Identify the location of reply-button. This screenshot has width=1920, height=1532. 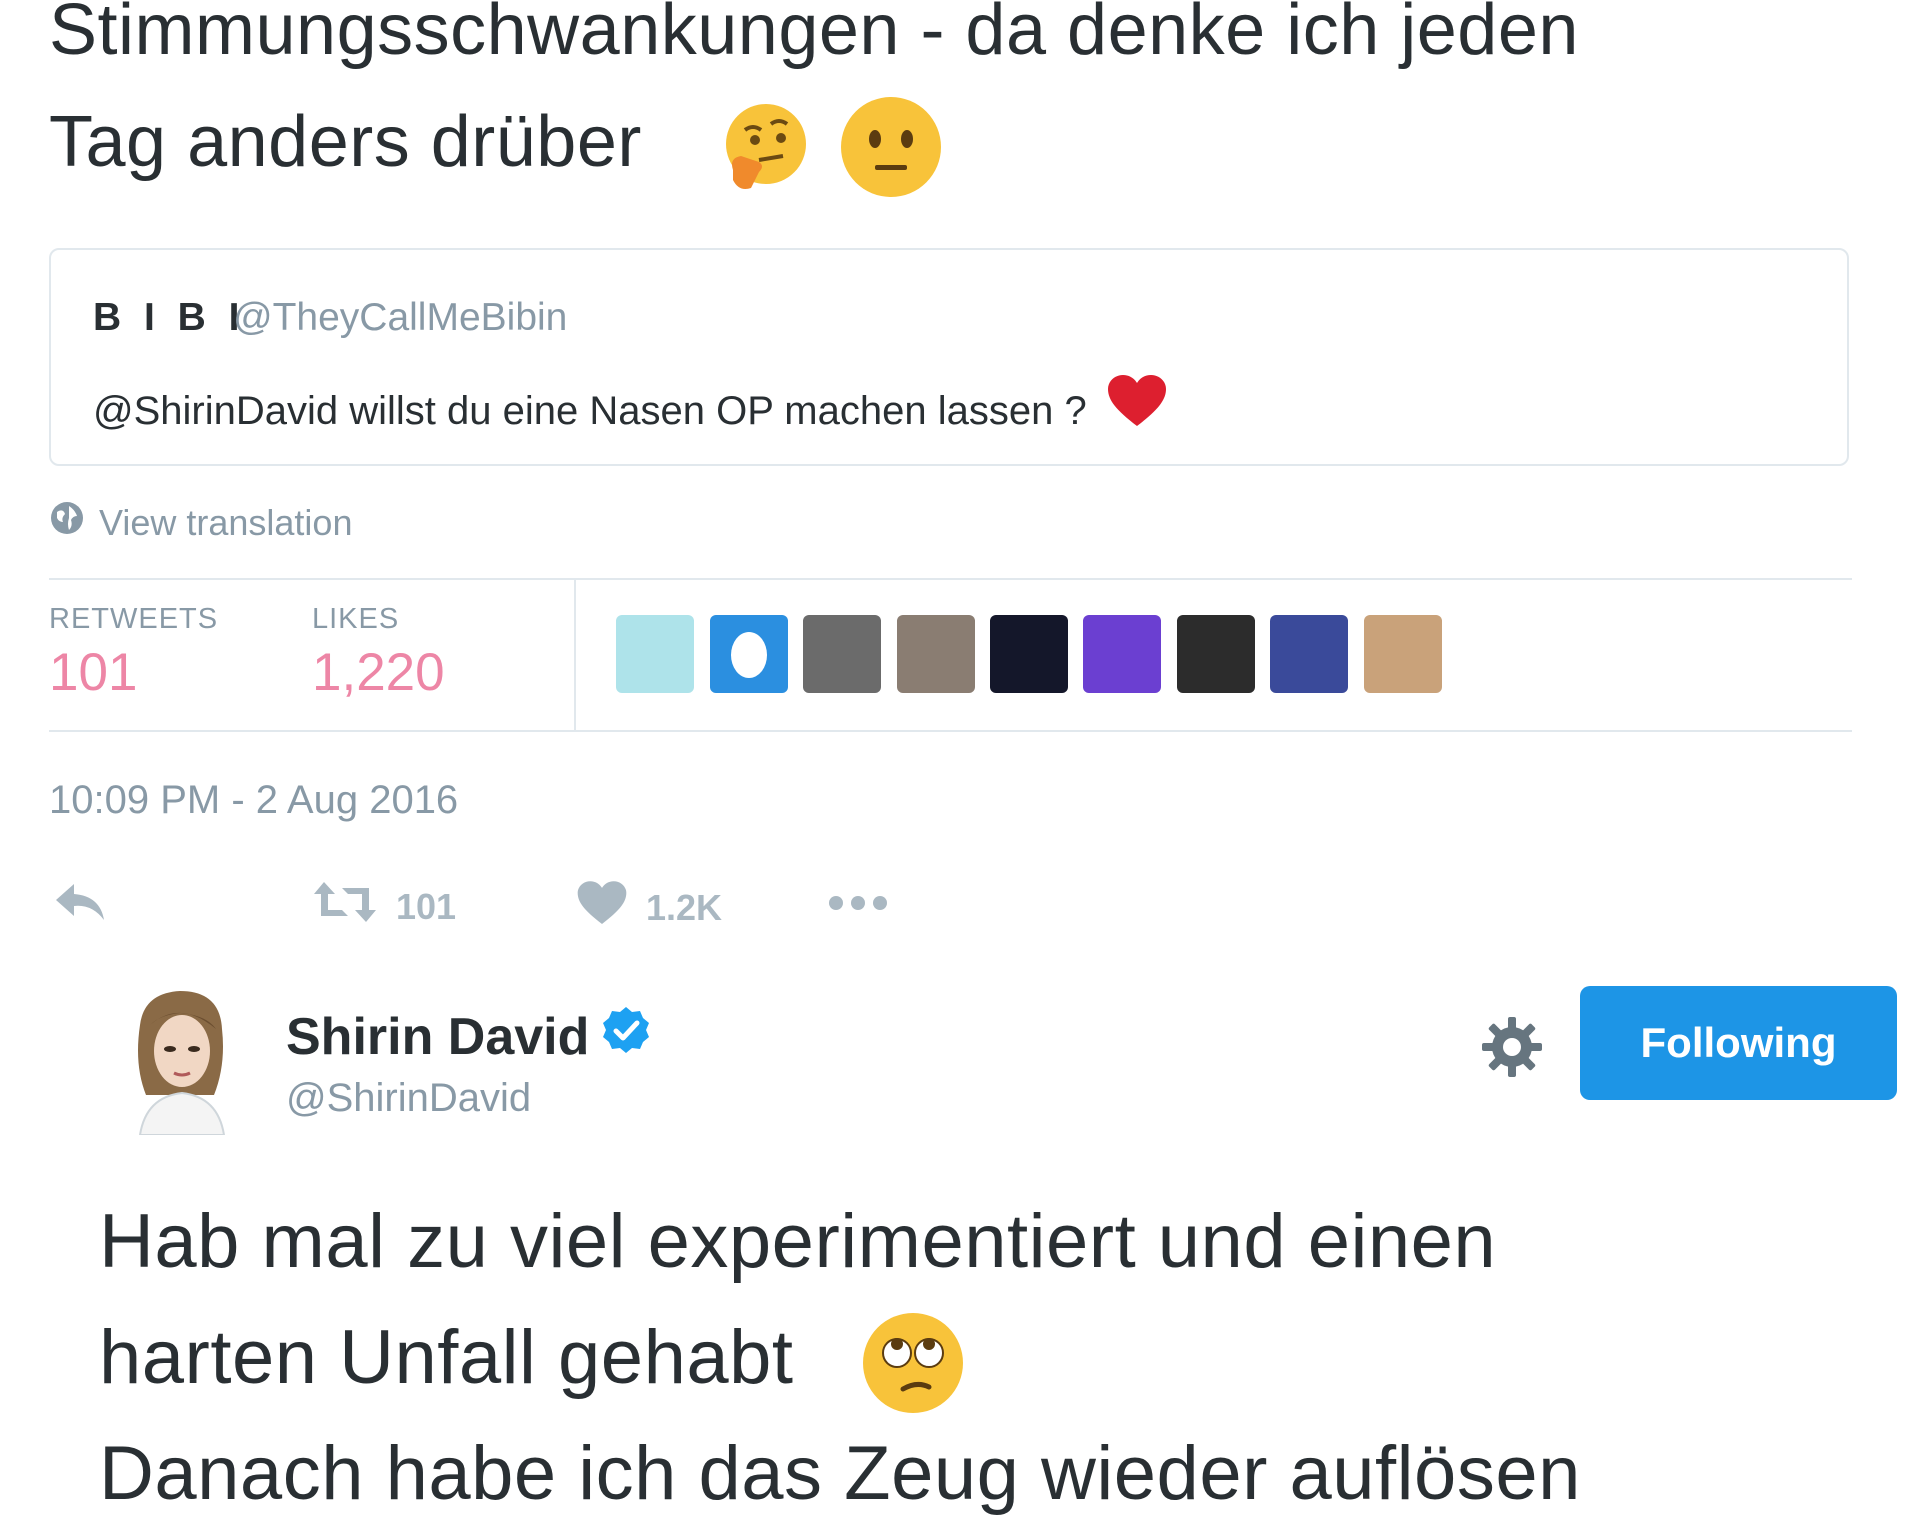
(80, 906).